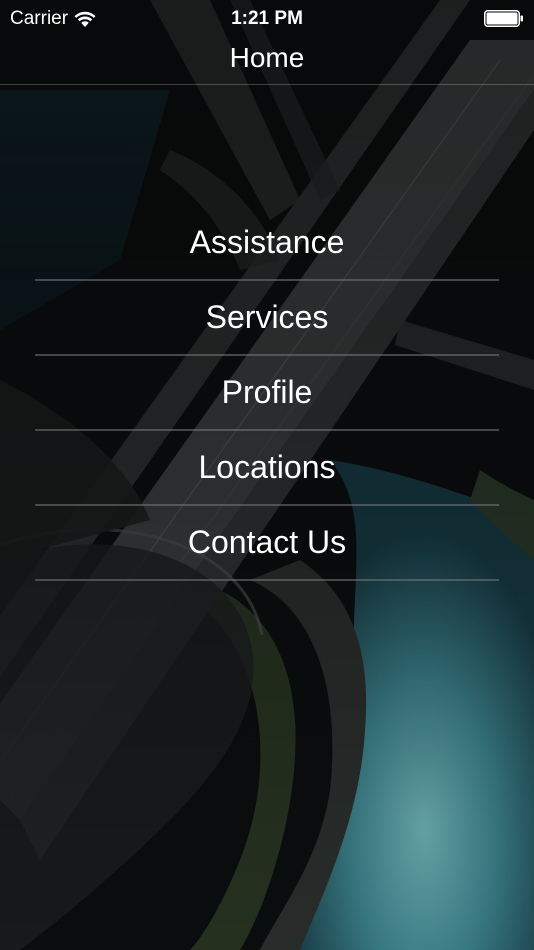  I want to click on menu-item-services: Services, so click(267, 318).